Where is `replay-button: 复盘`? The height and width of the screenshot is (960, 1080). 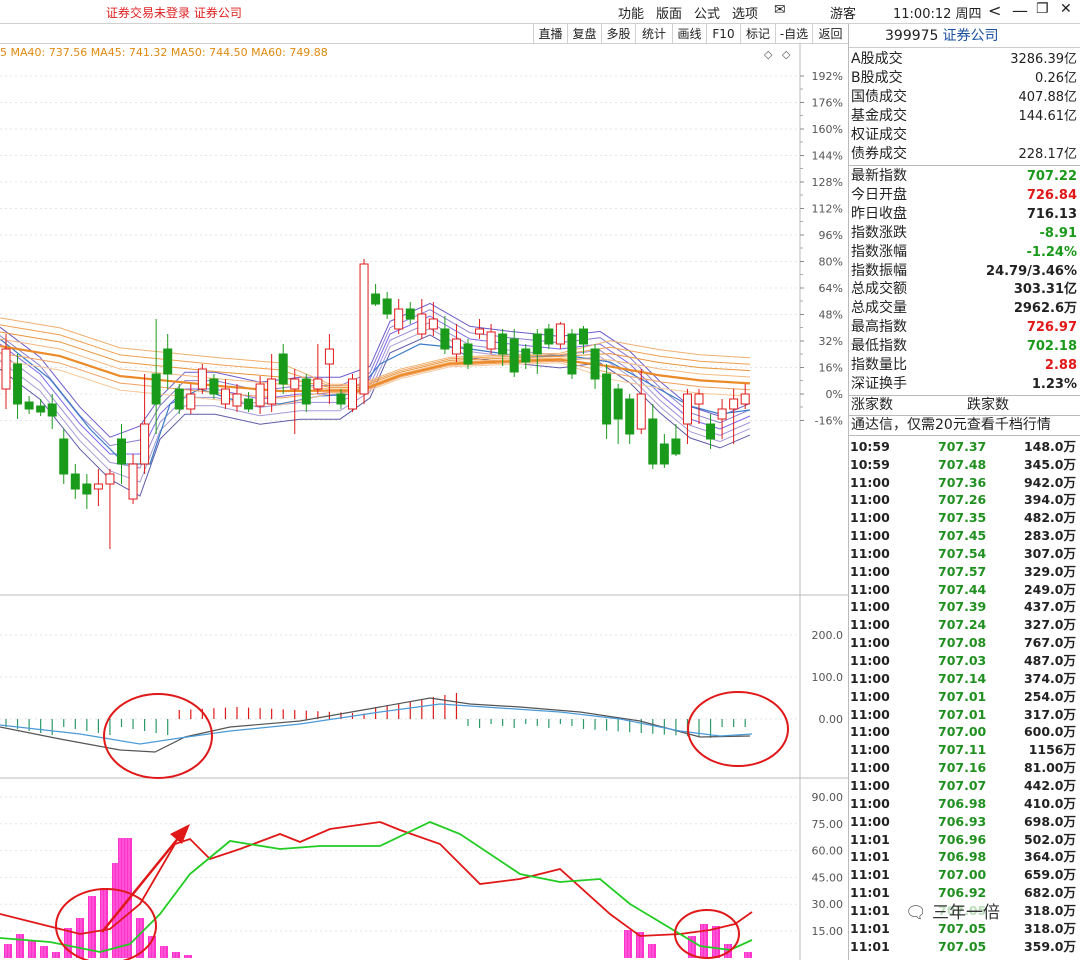 replay-button: 复盘 is located at coordinates (584, 34).